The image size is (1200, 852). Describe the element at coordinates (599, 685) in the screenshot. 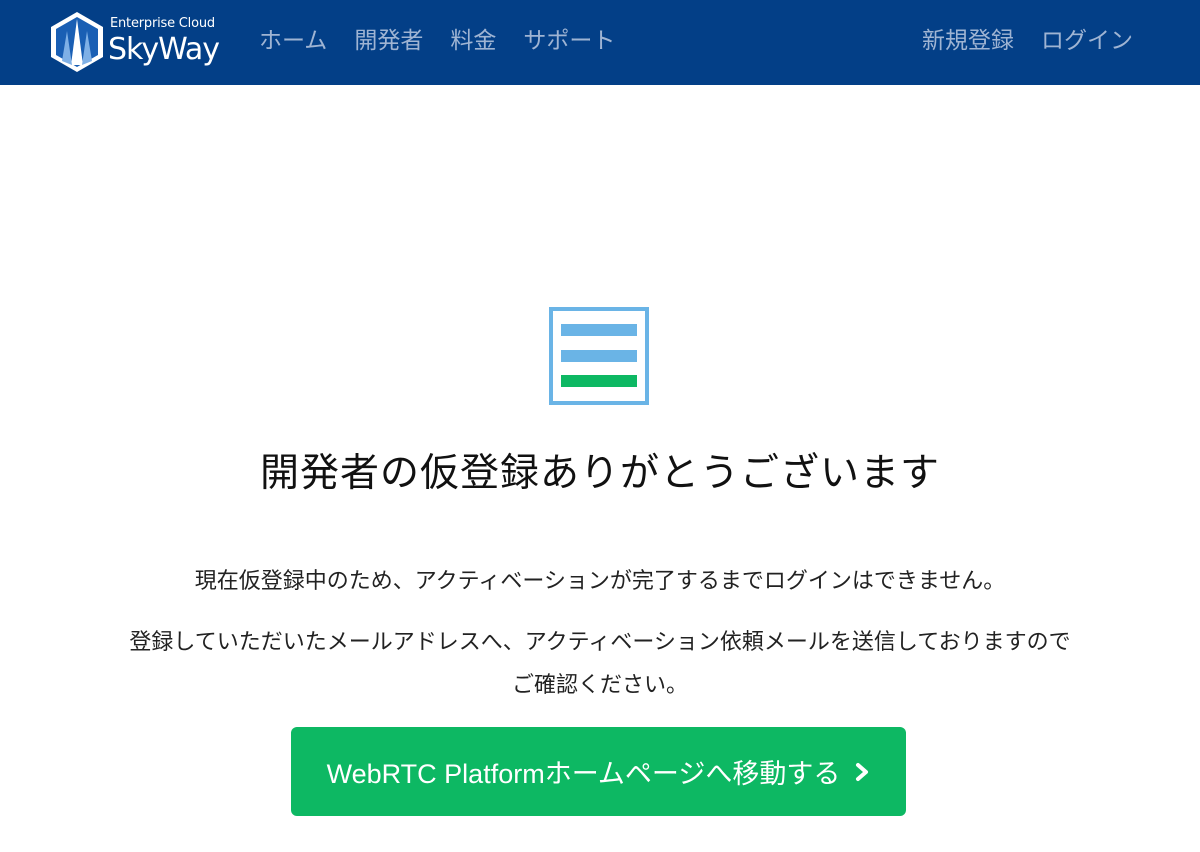

I see `email-sent-message-line2: ご確認ください。` at that location.